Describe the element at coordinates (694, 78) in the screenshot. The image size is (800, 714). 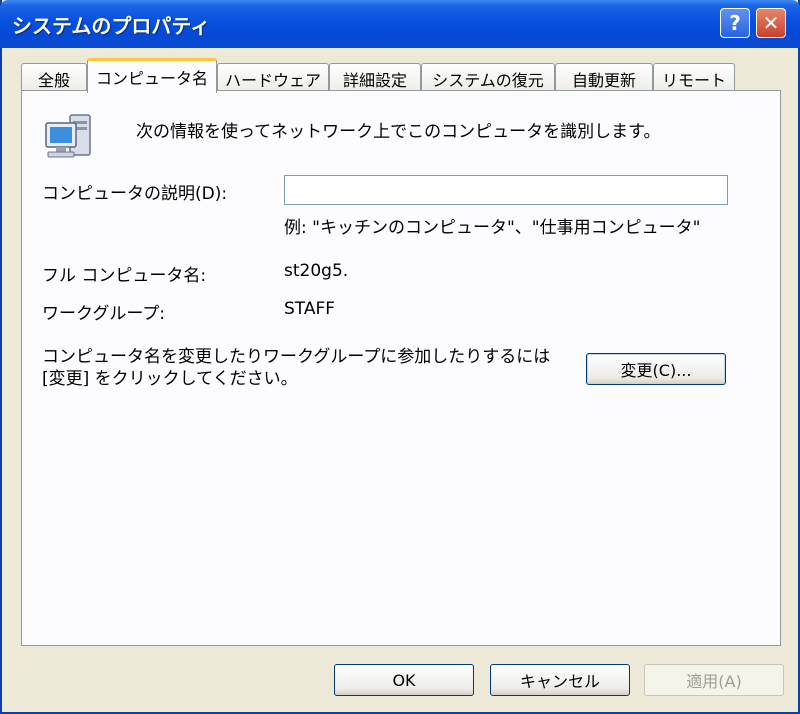
I see `tab-remote: リモート` at that location.